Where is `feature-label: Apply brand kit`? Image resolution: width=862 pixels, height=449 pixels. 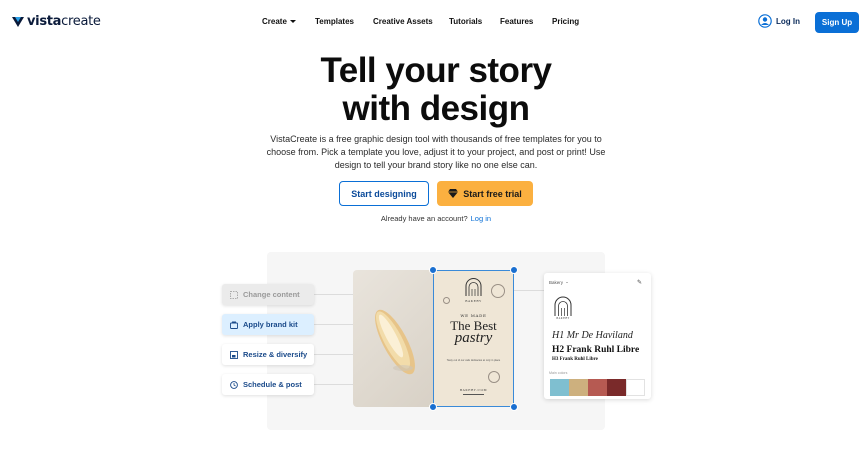
feature-label: Apply brand kit is located at coordinates (270, 324).